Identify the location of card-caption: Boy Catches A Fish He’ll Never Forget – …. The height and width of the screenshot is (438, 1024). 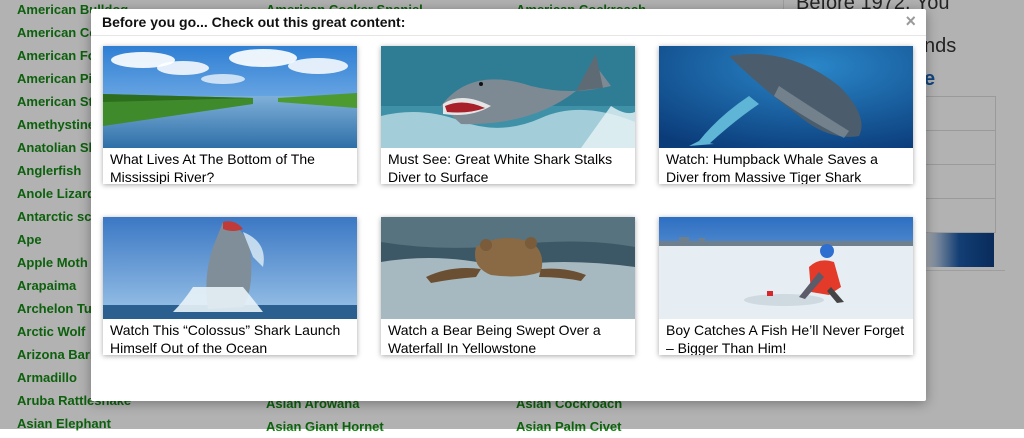
(785, 338).